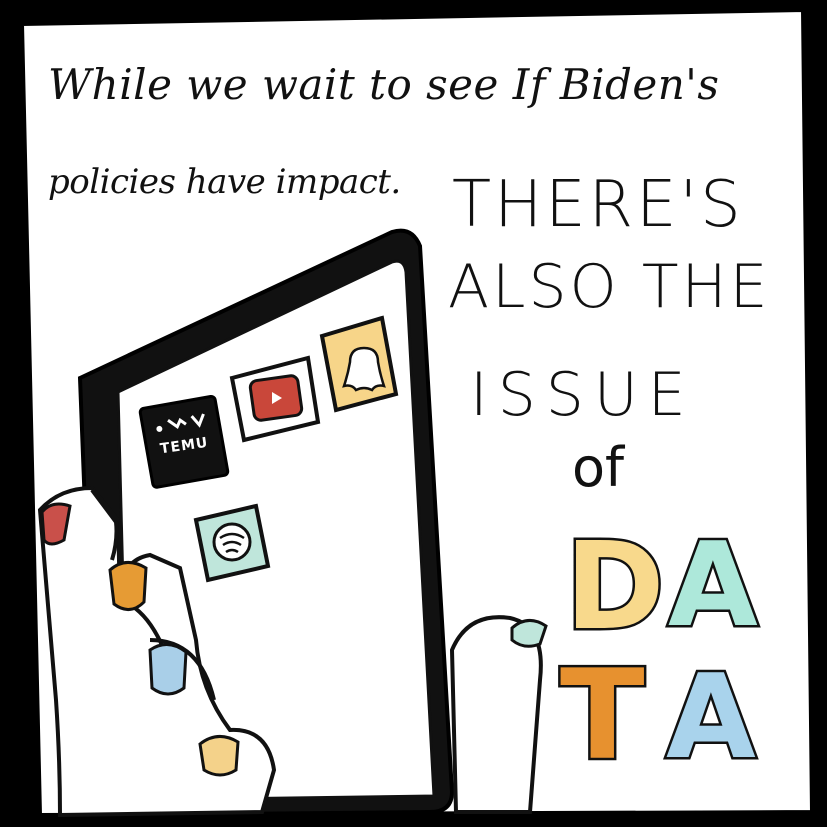 The height and width of the screenshot is (827, 827). What do you see at coordinates (615, 587) in the screenshot?
I see `data-letter-d: D` at bounding box center [615, 587].